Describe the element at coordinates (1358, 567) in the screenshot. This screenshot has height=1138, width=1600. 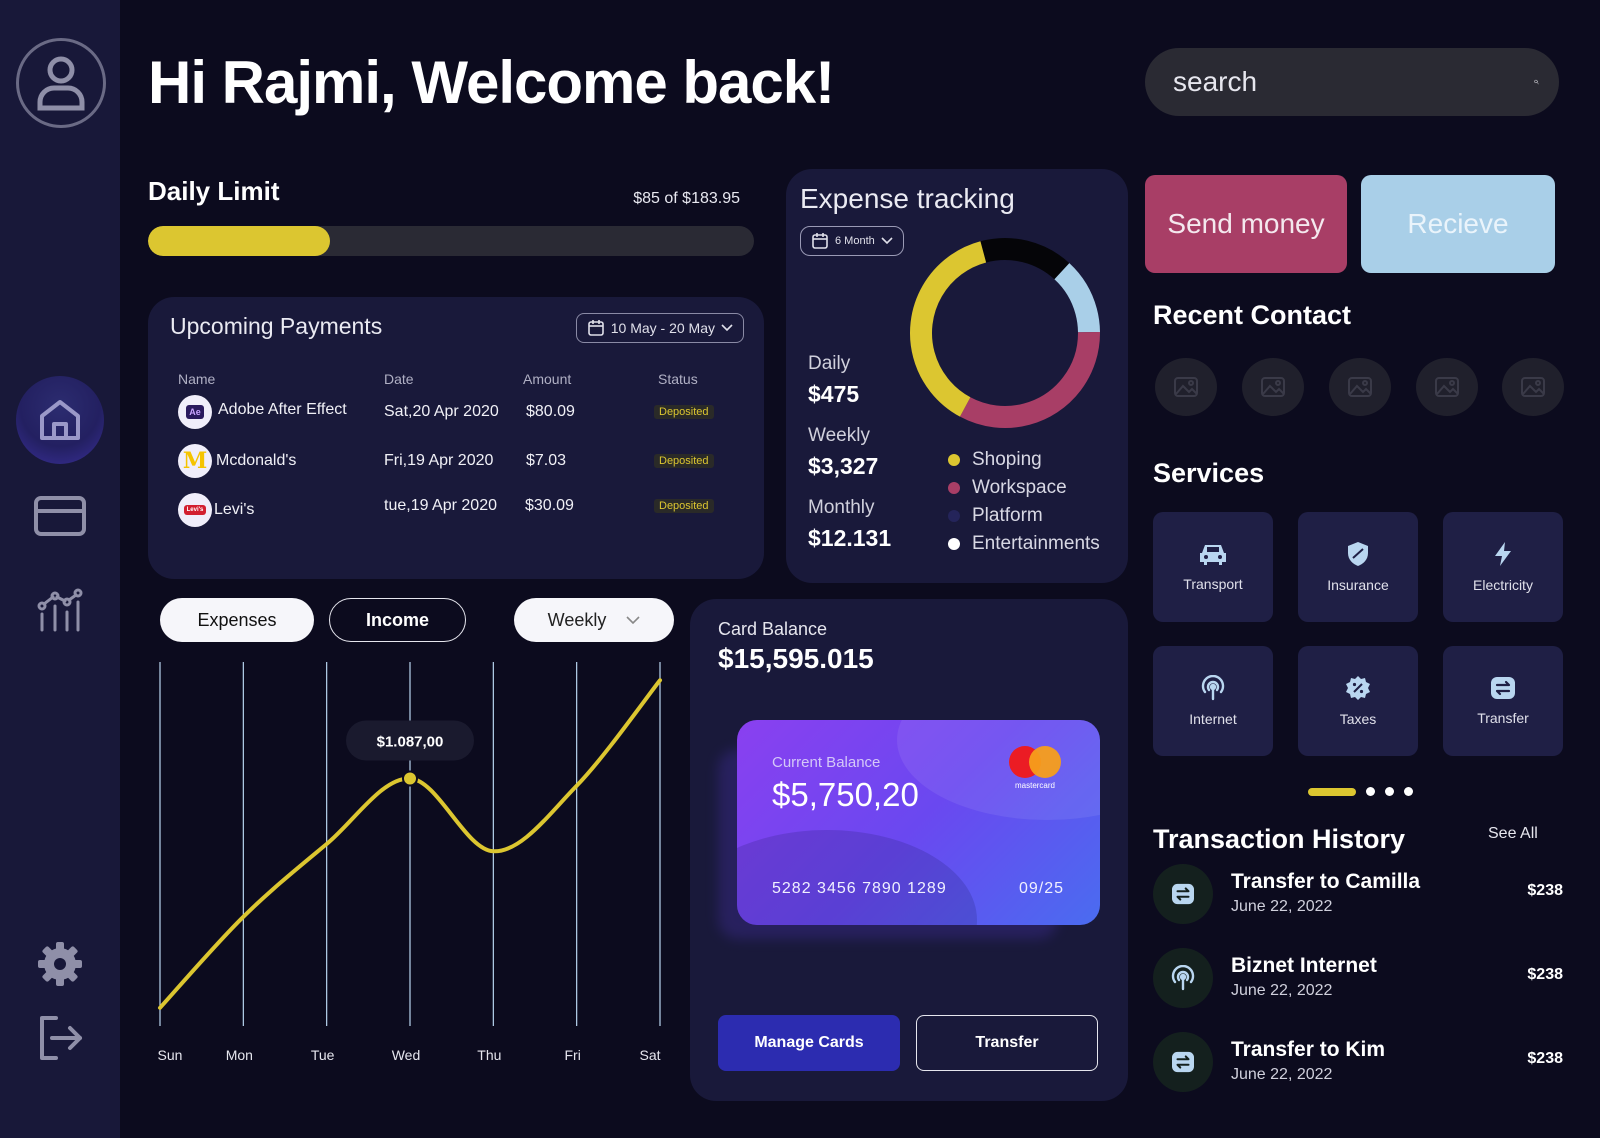
I see `service-insurance: Insurance` at that location.